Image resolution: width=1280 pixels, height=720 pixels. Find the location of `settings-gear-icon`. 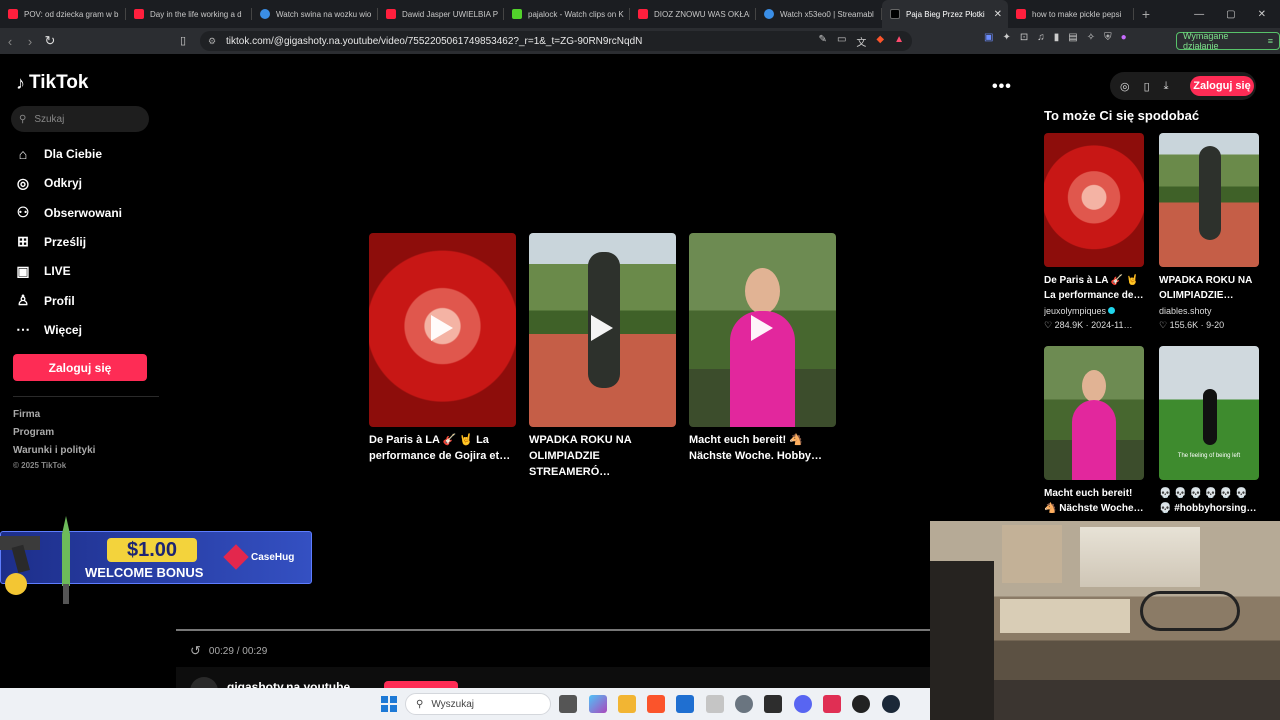

settings-gear-icon is located at coordinates (744, 704).